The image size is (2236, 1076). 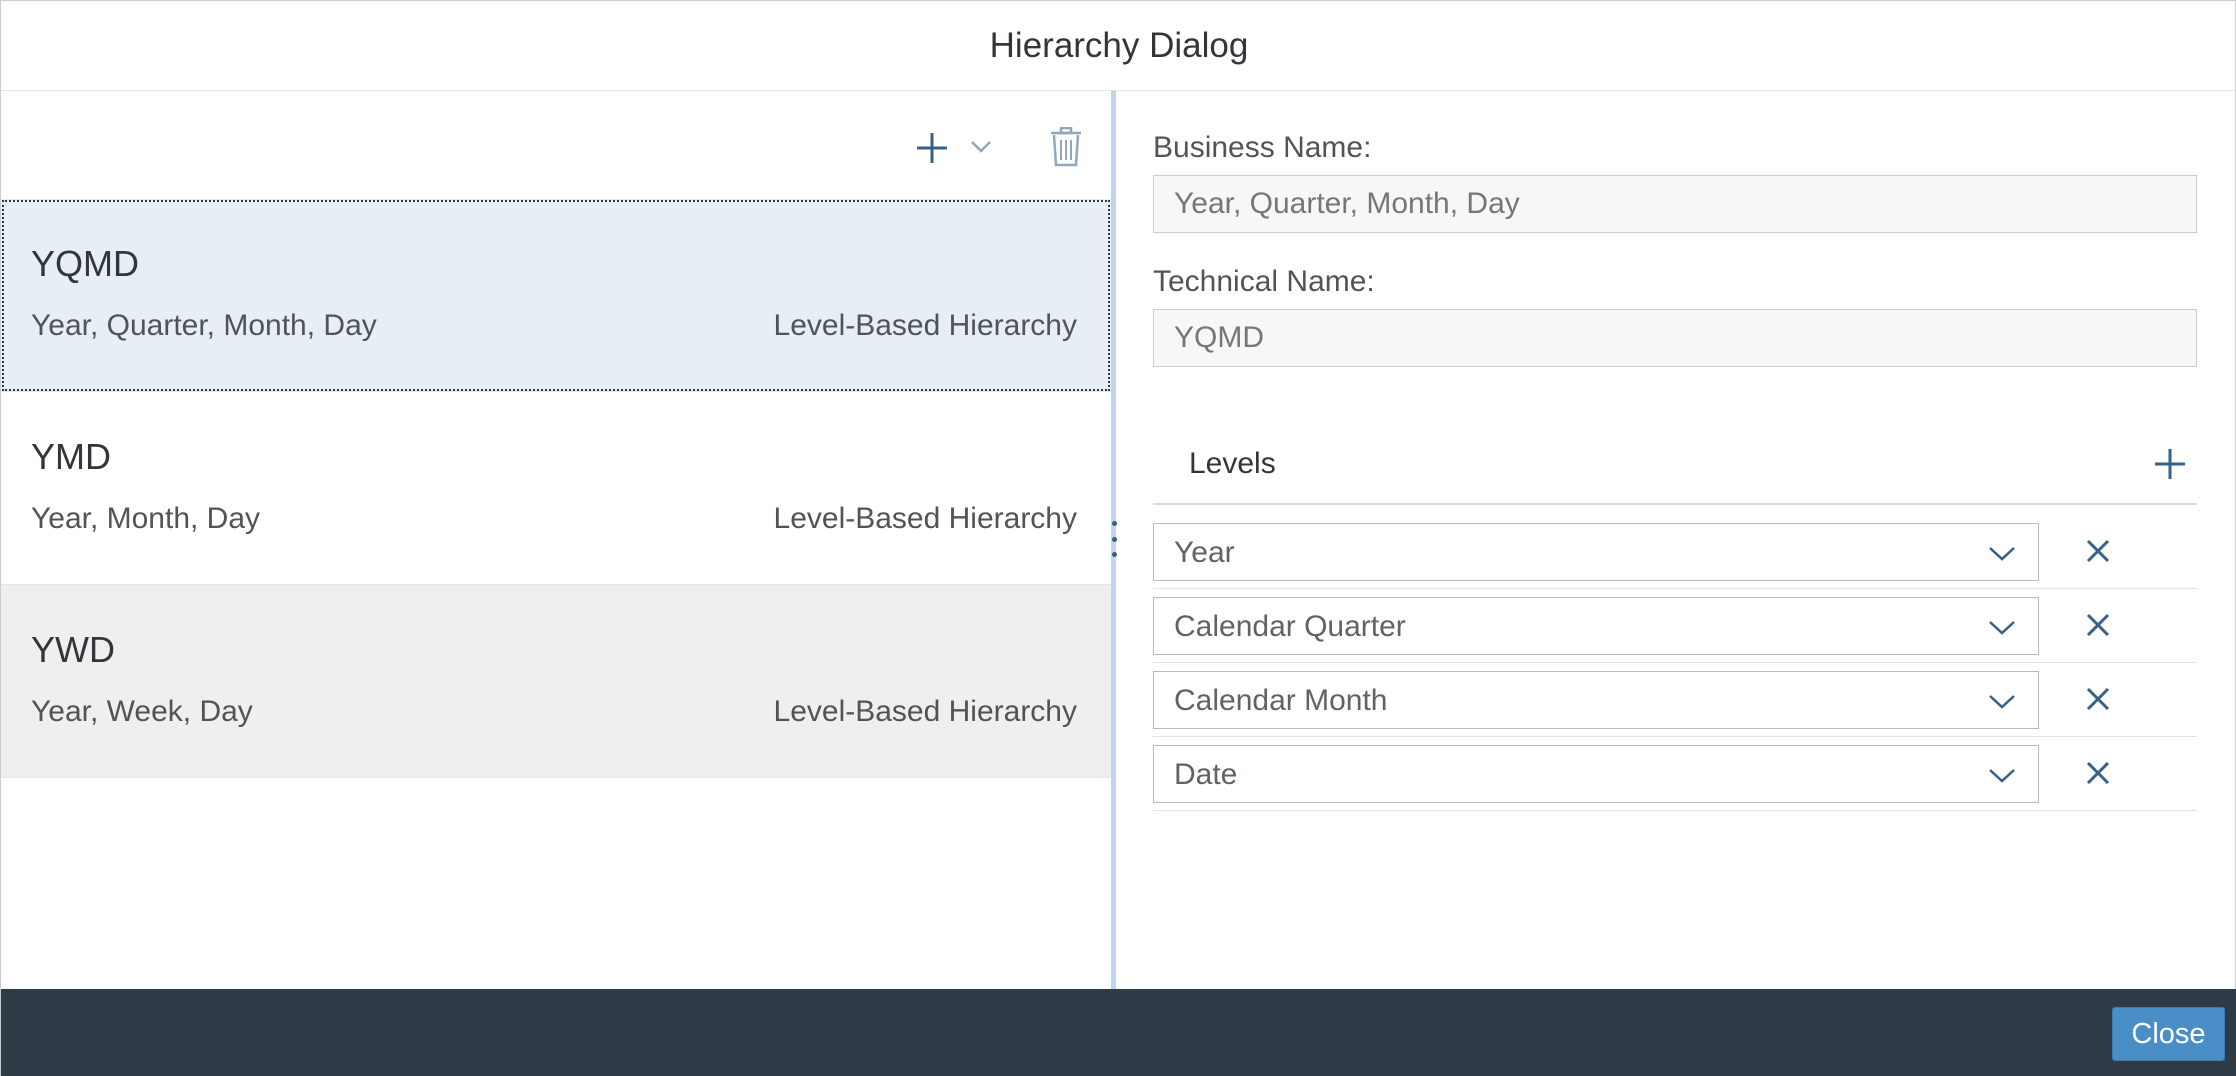 I want to click on hierarchy-description: Year, Month, Day, so click(x=146, y=518).